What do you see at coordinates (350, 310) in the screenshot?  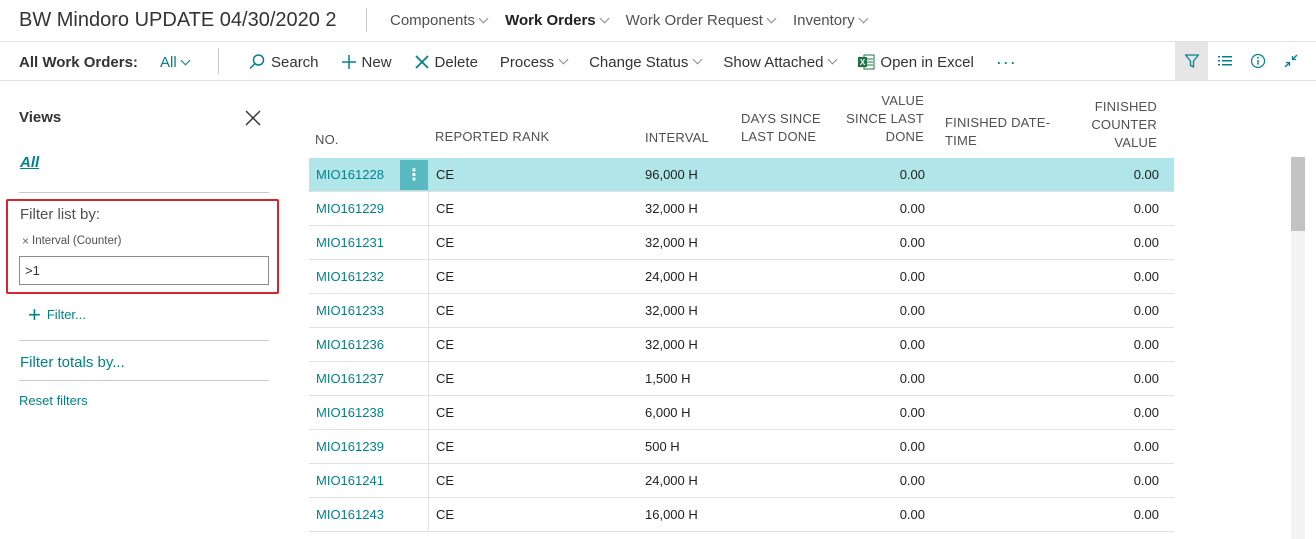 I see `work-order-no-link: MIO161233` at bounding box center [350, 310].